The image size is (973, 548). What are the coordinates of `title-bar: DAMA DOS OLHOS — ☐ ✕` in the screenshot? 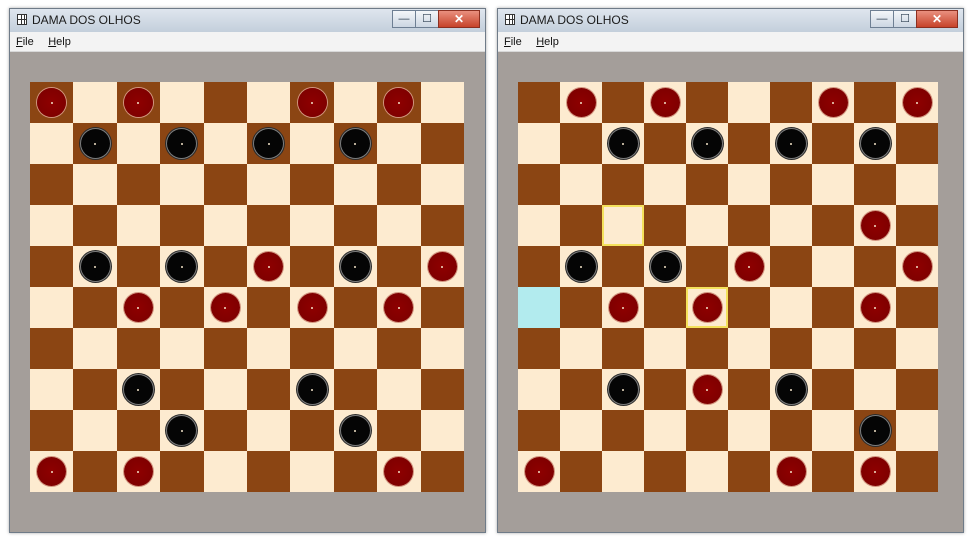 It's located at (730, 21).